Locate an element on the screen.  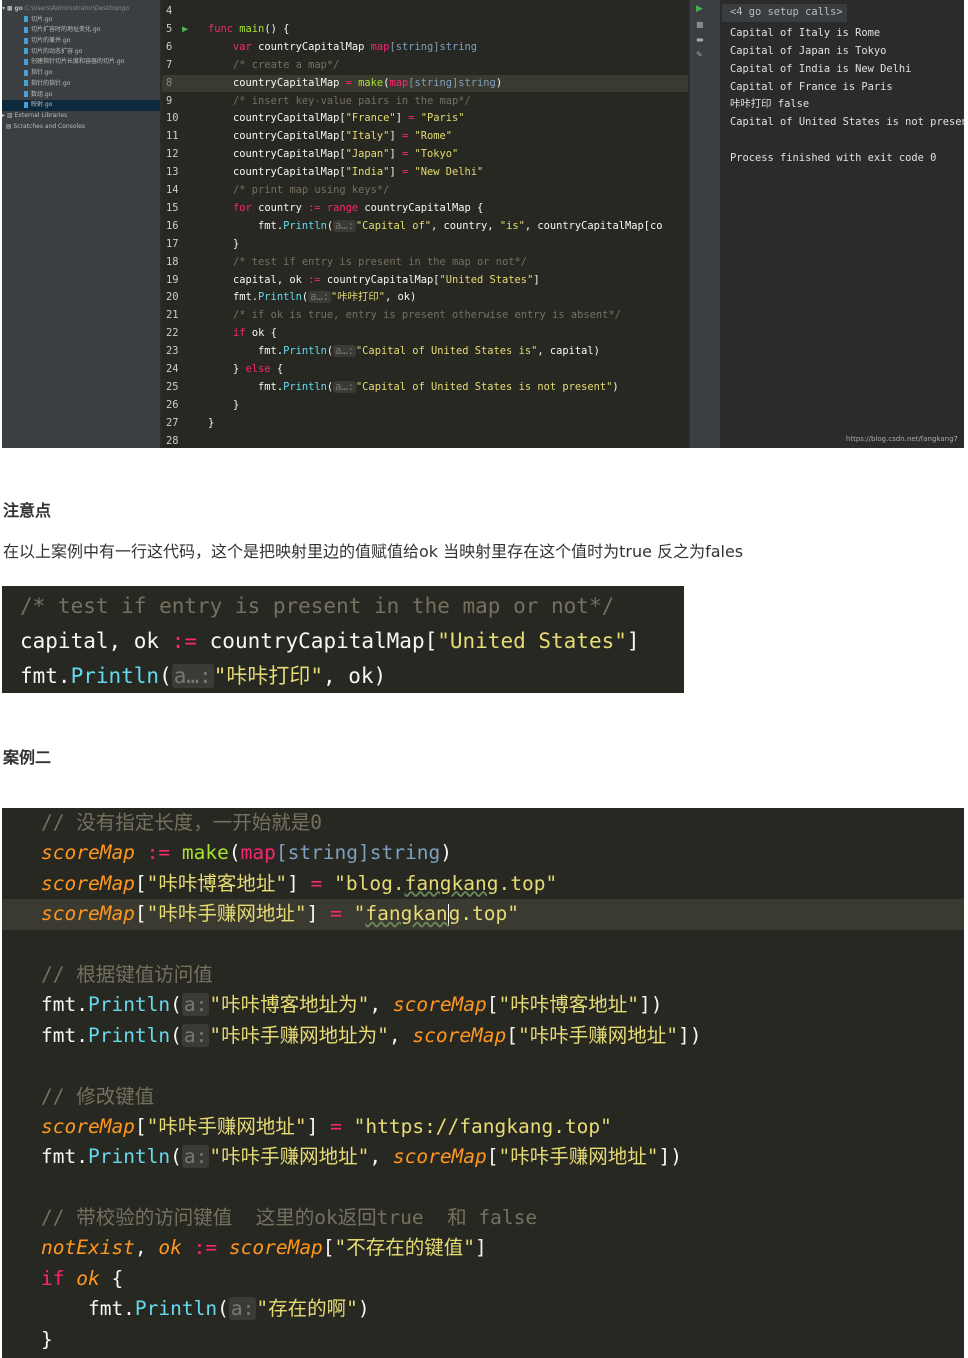
code-line: 9 /* insert key-value pairs in the map*/ is located at coordinates (425, 102).